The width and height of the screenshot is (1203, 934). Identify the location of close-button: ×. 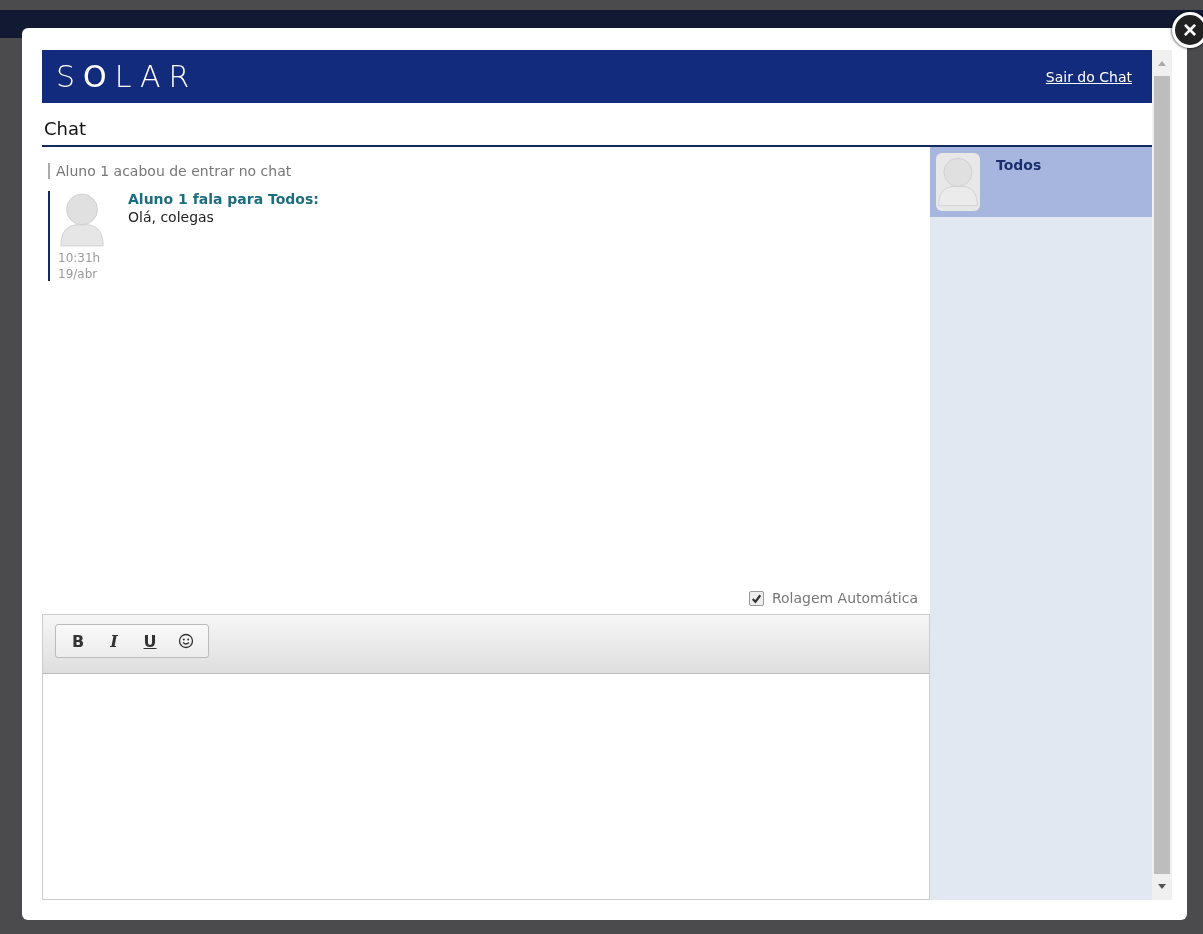
(1187, 30).